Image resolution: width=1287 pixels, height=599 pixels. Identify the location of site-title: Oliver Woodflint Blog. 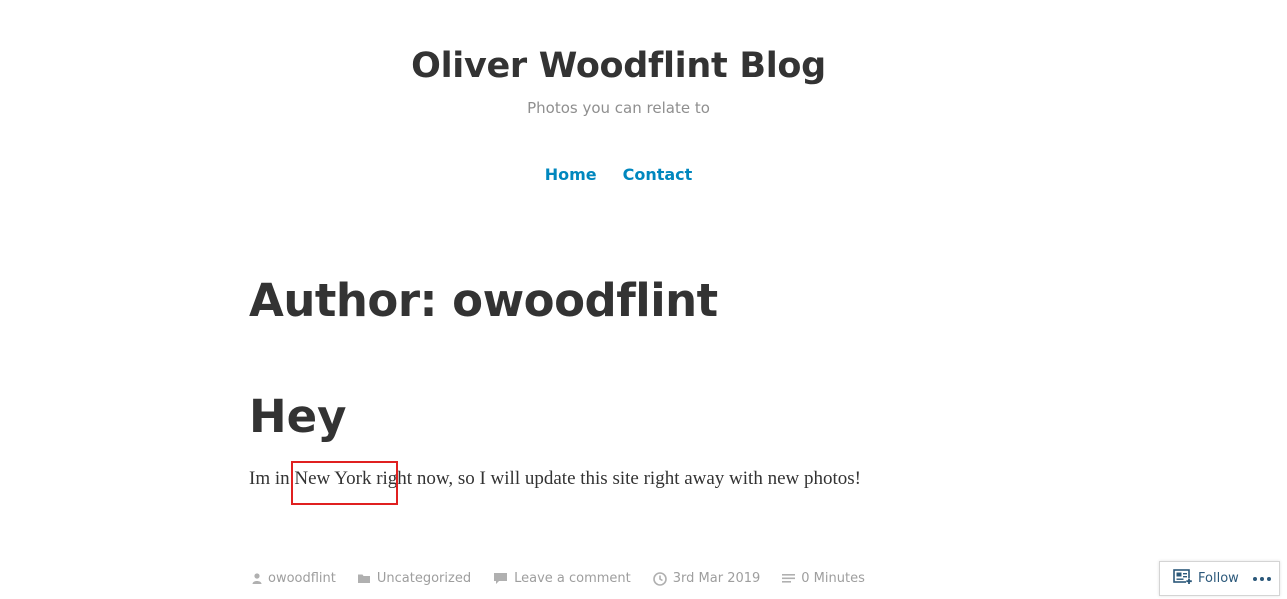
(618, 66).